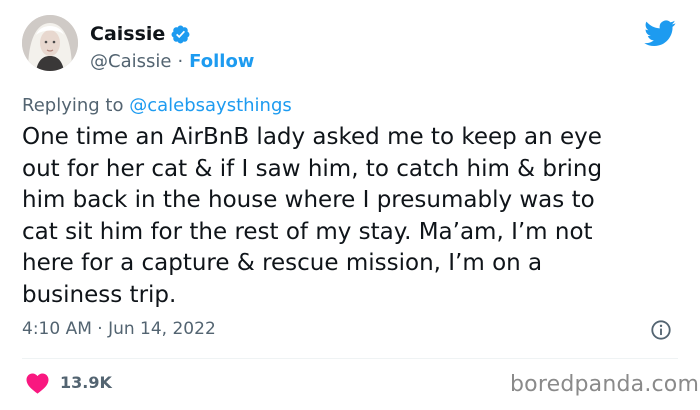  I want to click on author-handle: @Caissie, so click(130, 62).